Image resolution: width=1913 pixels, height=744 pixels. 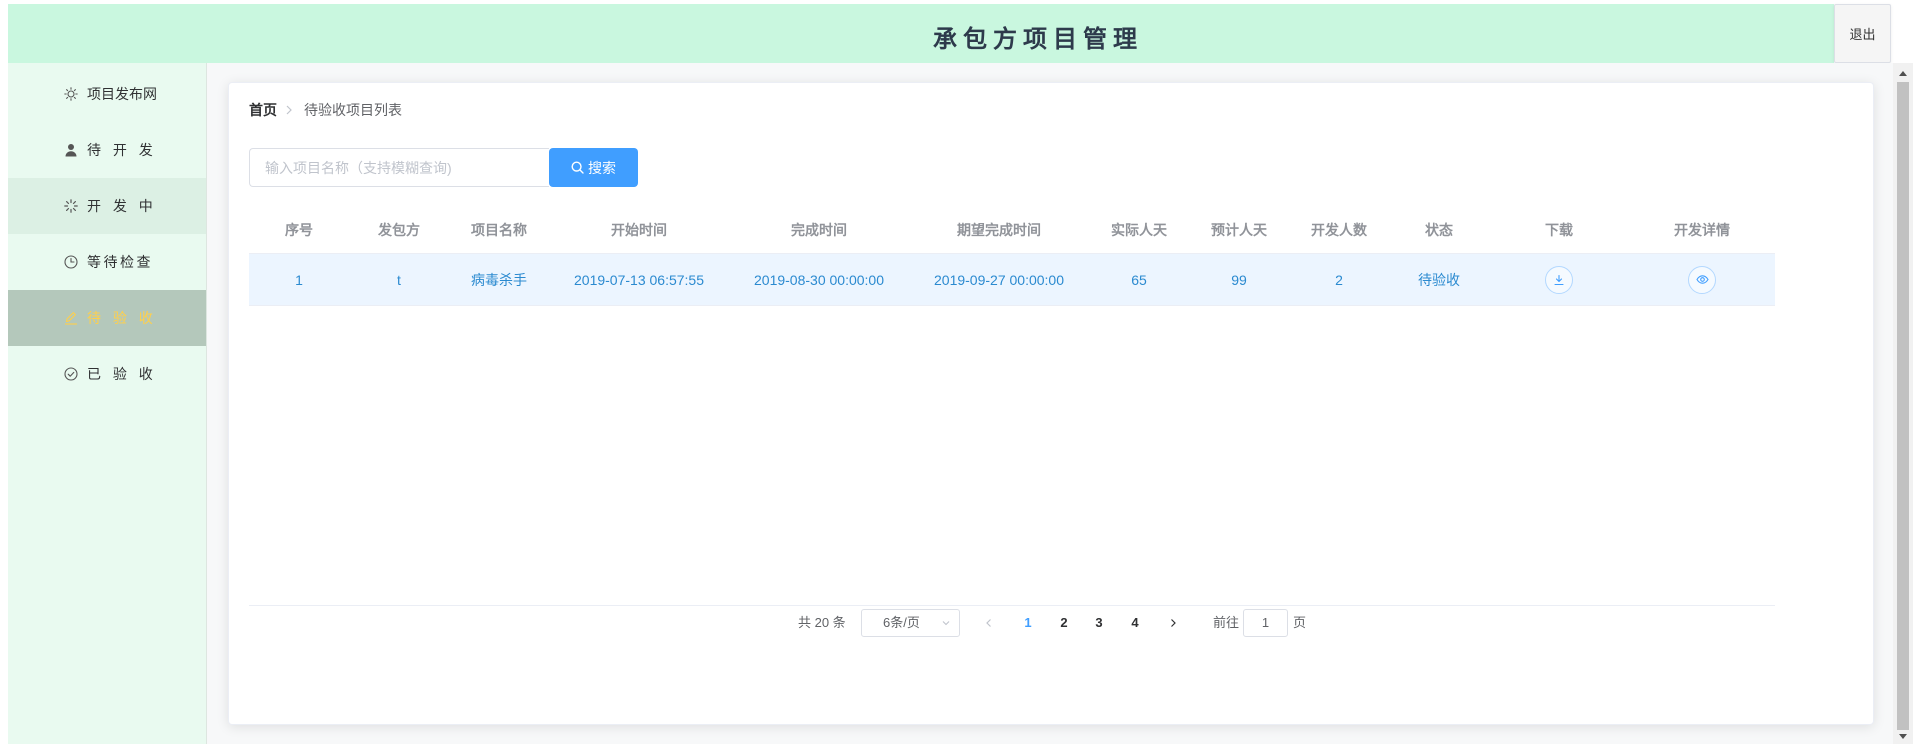 I want to click on page-number-3: 3, so click(x=1099, y=623).